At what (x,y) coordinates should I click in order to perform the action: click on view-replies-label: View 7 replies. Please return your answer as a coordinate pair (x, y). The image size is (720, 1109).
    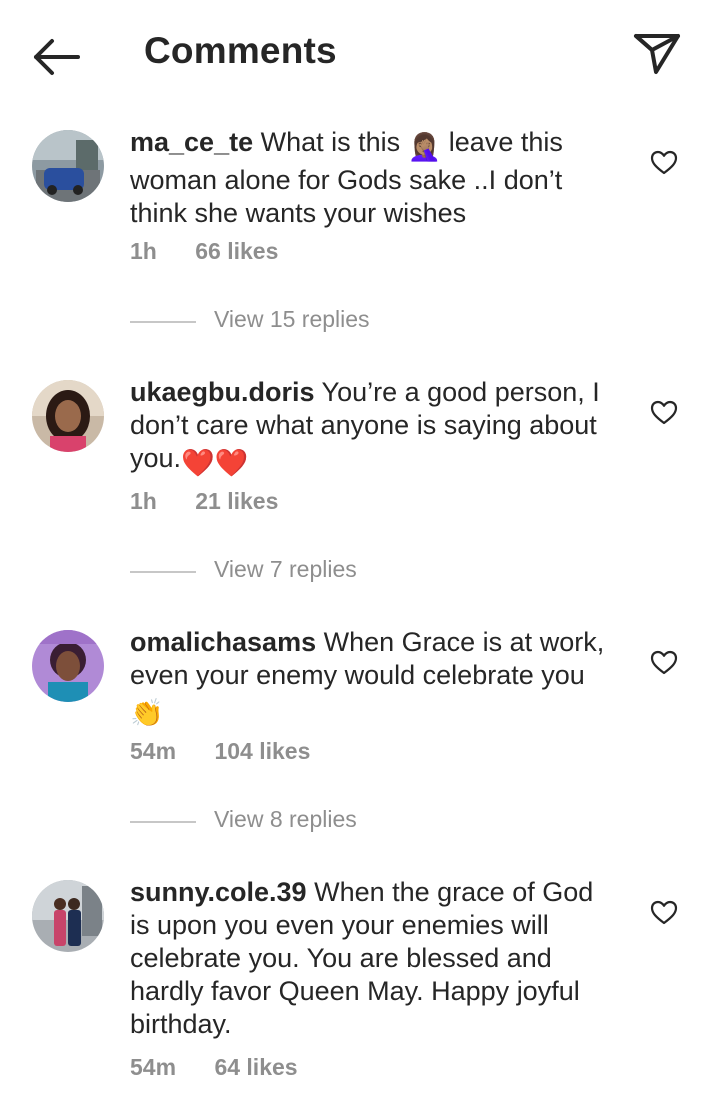
    Looking at the image, I should click on (285, 569).